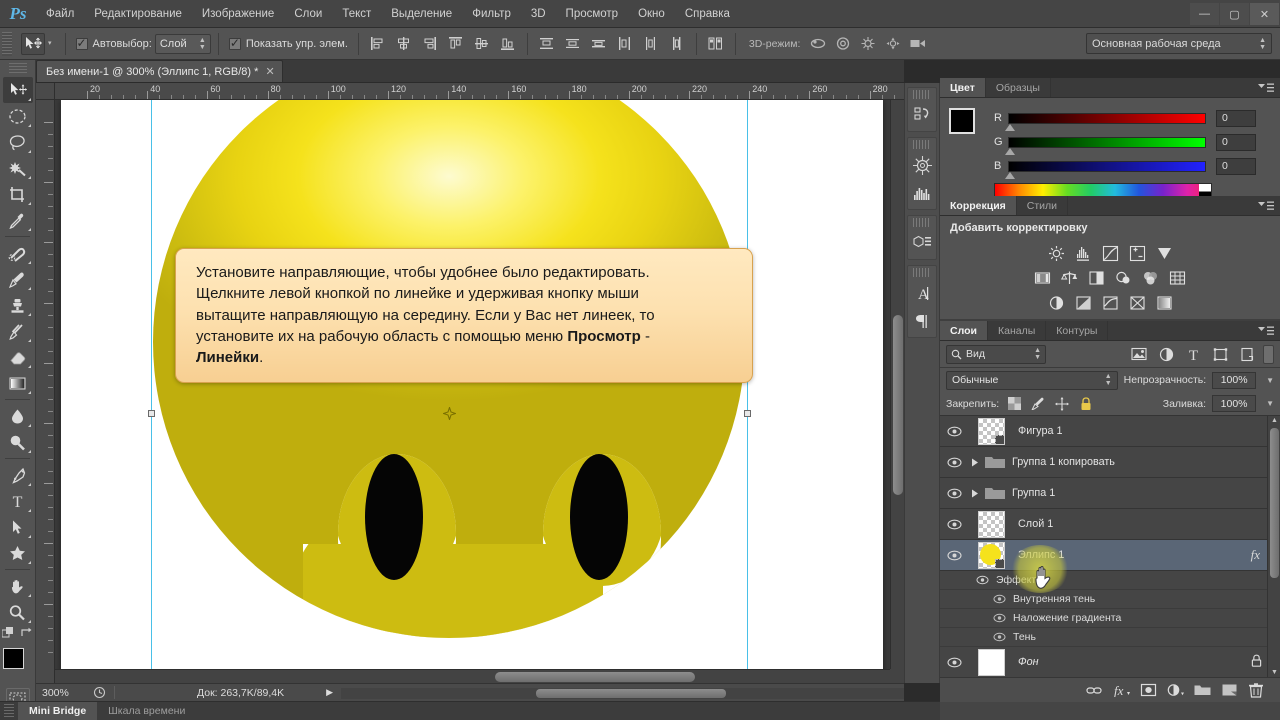 This screenshot has width=1280, height=720. What do you see at coordinates (1266, 331) in the screenshot?
I see `layers-panel-menu-icon` at bounding box center [1266, 331].